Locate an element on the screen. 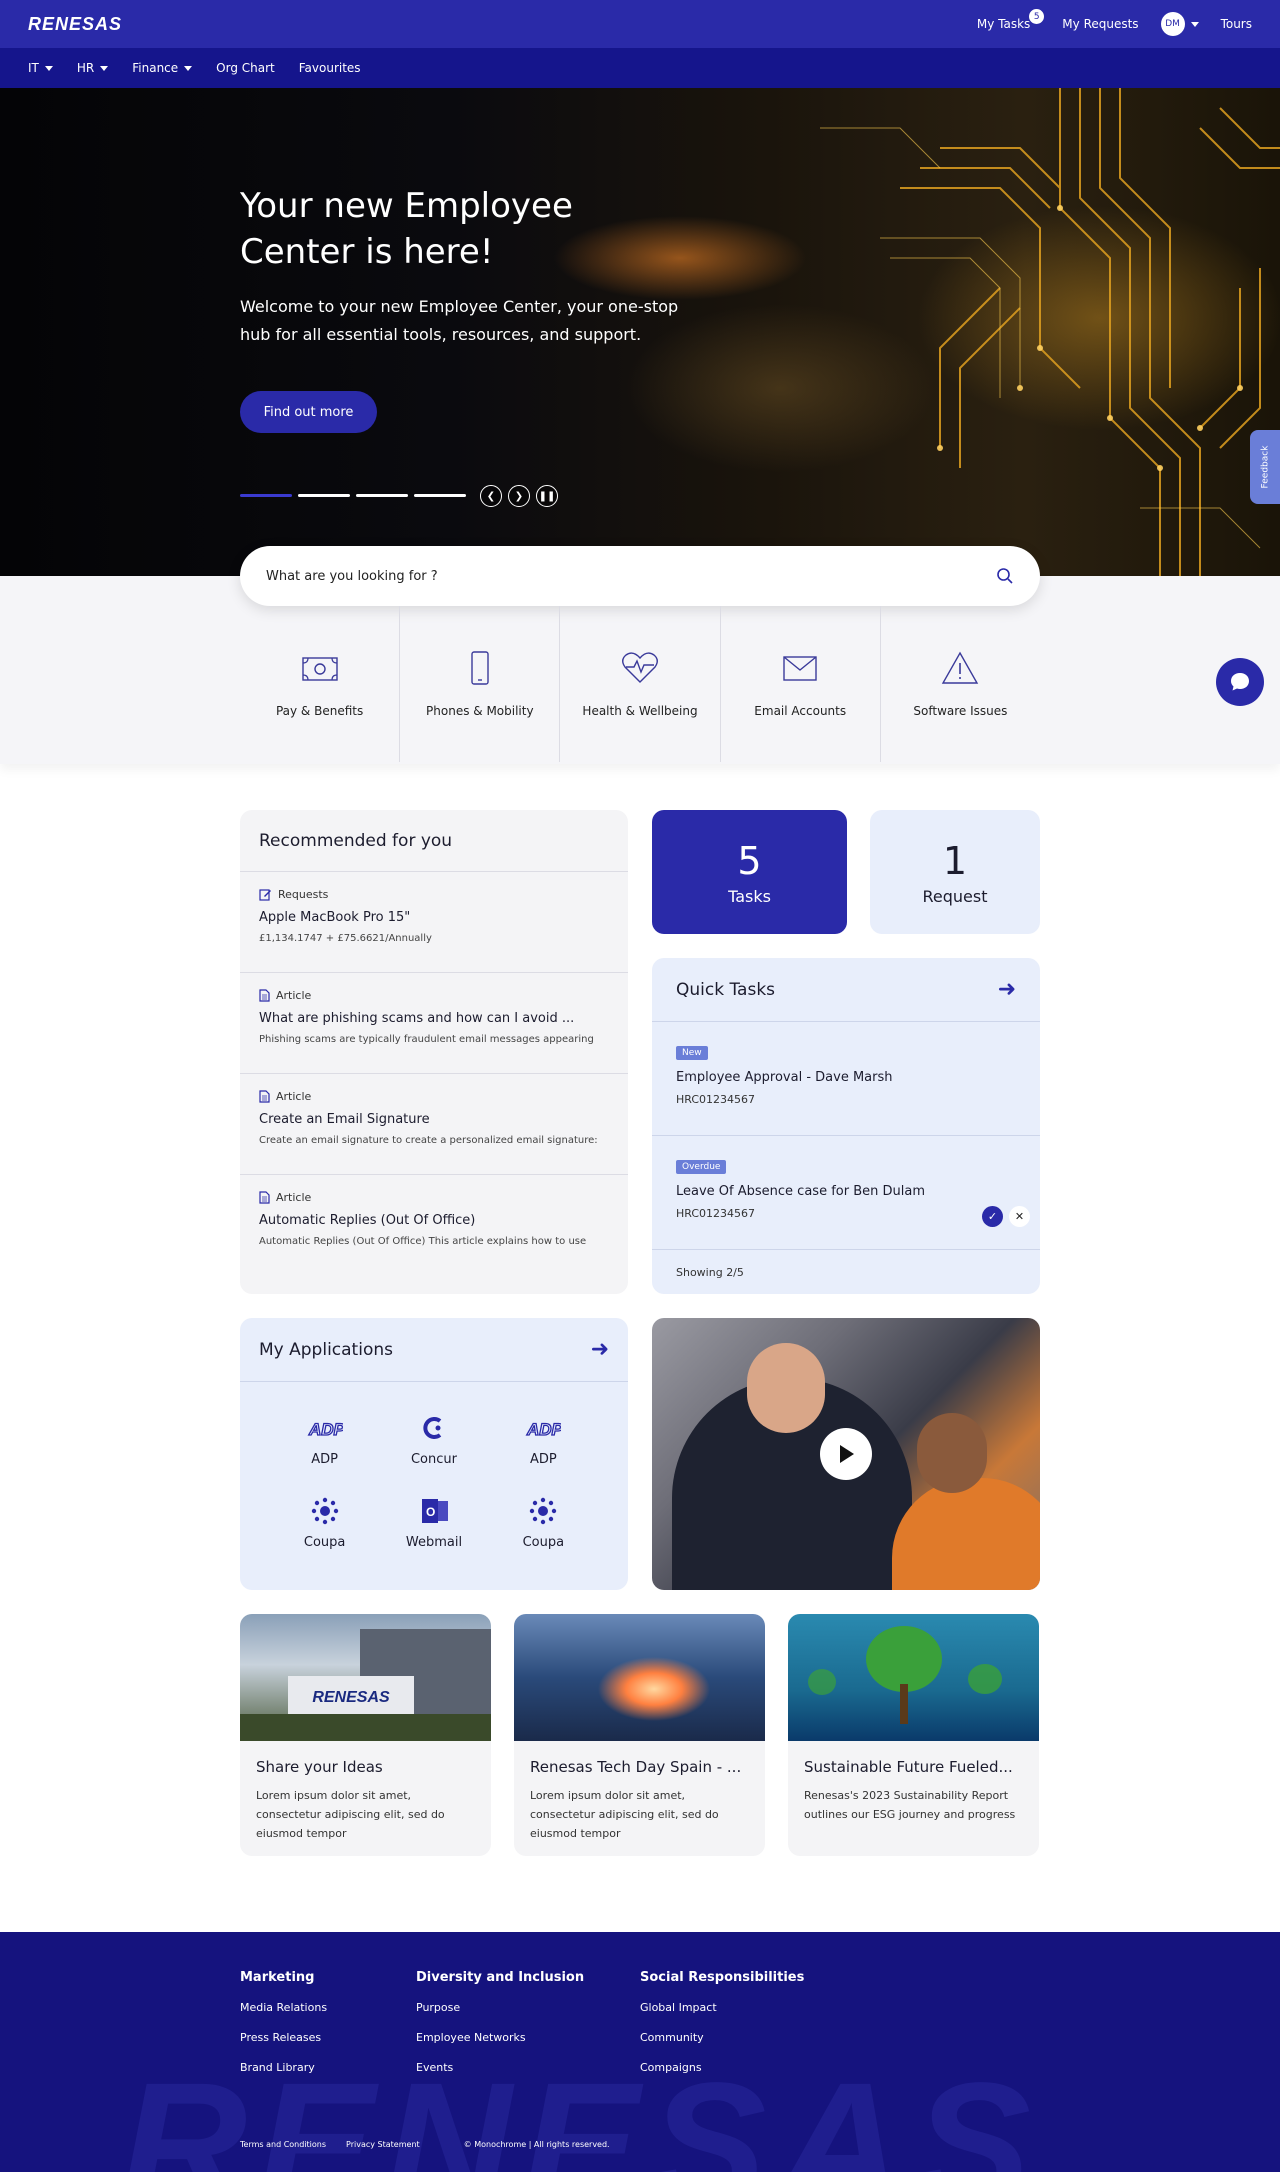  renesas-logo: RENESAS is located at coordinates (75, 24).